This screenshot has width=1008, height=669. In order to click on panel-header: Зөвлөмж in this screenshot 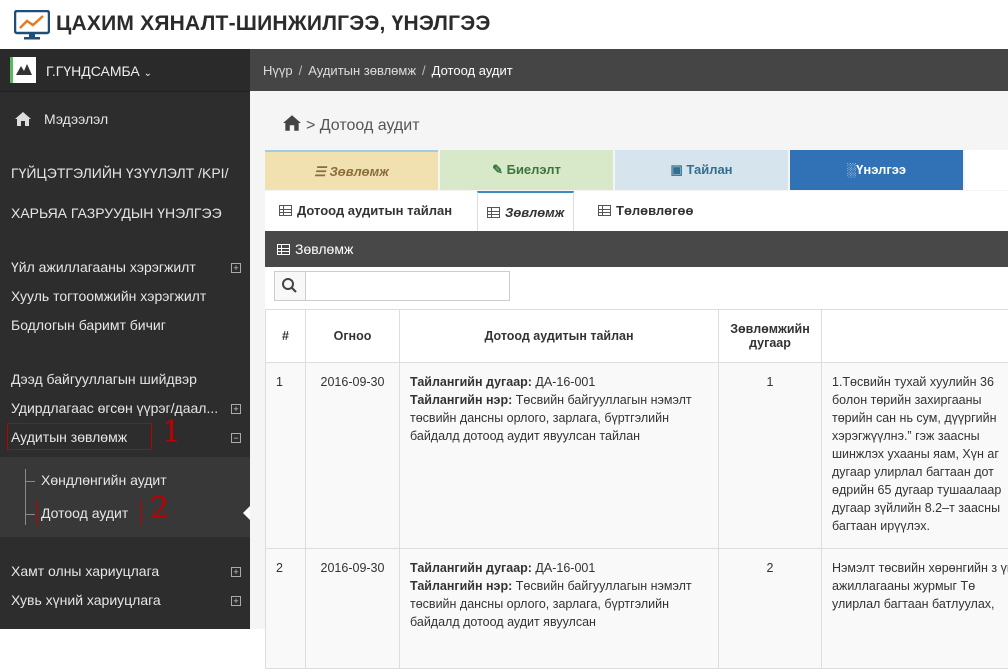, I will do `click(636, 249)`.